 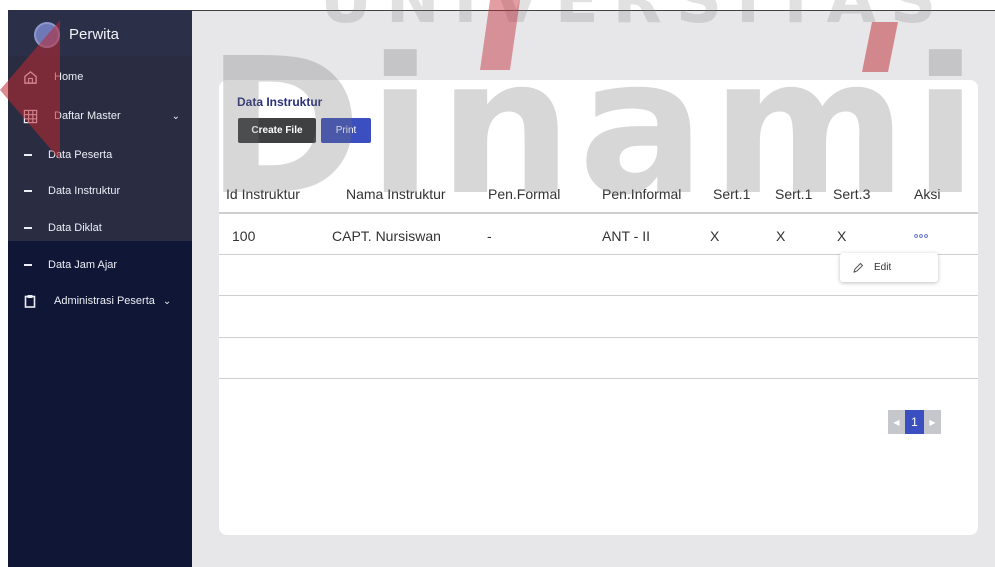 I want to click on sidebar-item-label: Data Instruktur, so click(x=84, y=191).